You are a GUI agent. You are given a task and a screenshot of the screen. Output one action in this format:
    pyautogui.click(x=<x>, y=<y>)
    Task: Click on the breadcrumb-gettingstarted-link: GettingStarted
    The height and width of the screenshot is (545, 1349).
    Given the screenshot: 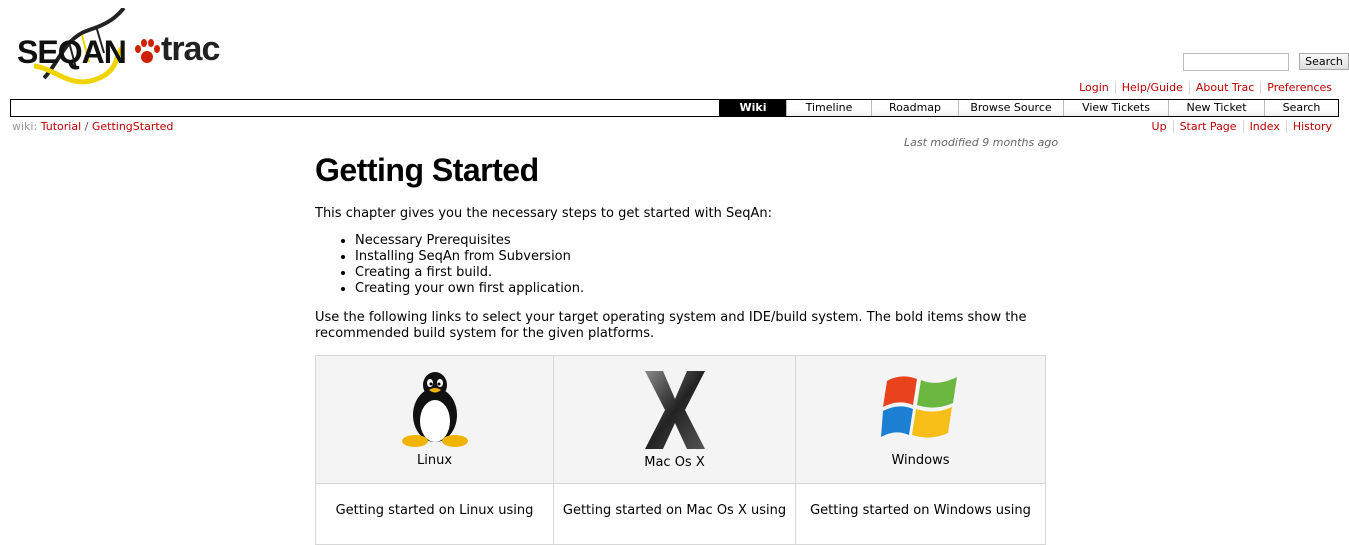 What is the action you would take?
    pyautogui.click(x=133, y=126)
    